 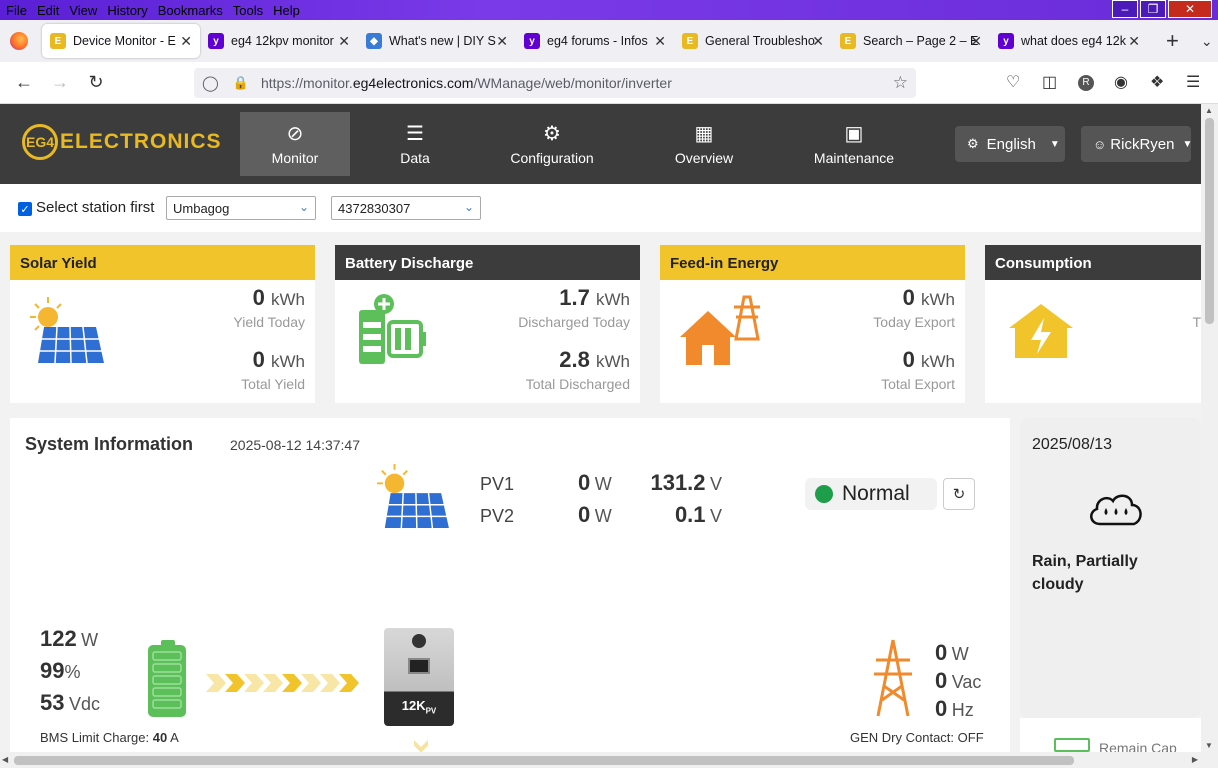 What do you see at coordinates (24, 82) in the screenshot?
I see `back-button: ←` at bounding box center [24, 82].